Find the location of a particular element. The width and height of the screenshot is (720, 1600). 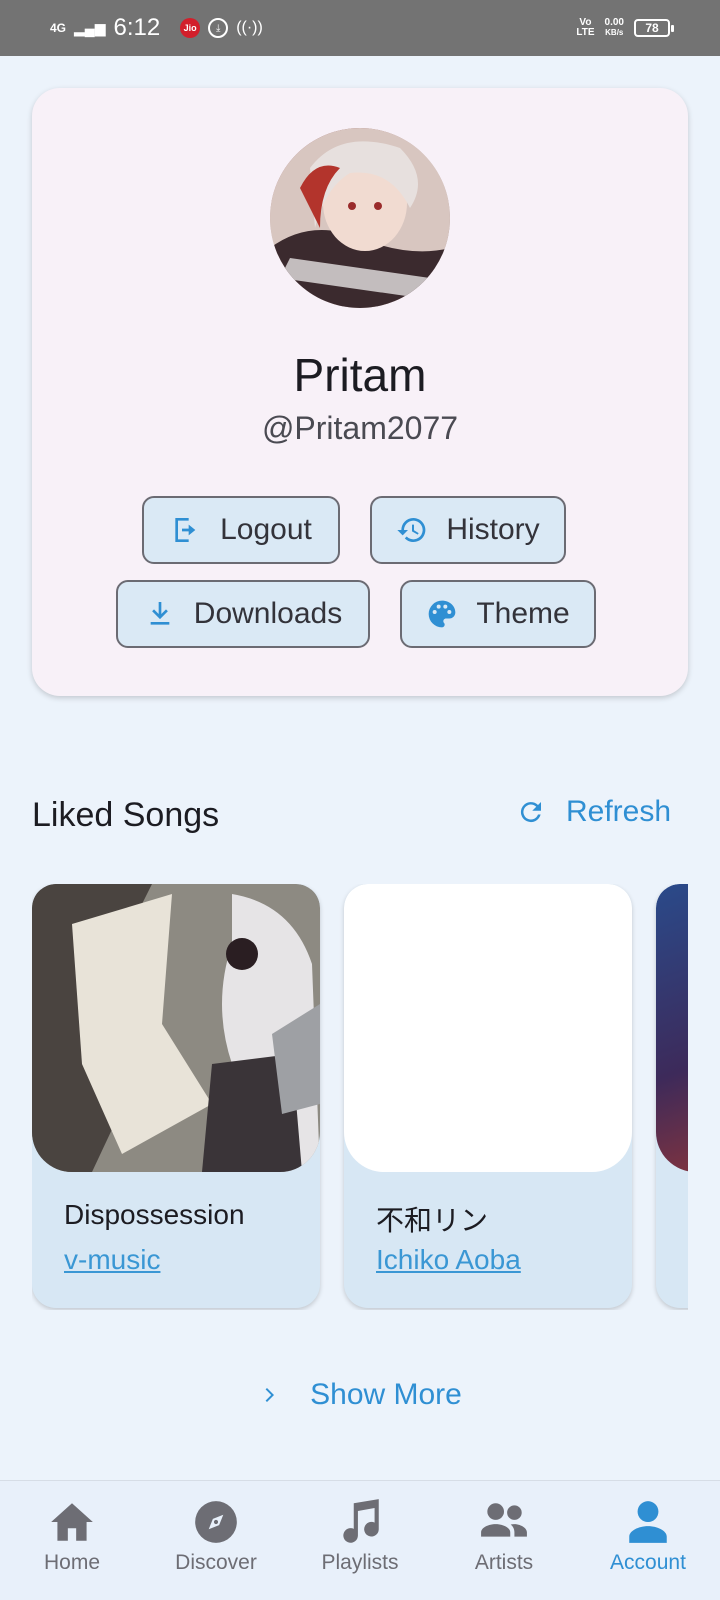

refresh-icon is located at coordinates (530, 812).